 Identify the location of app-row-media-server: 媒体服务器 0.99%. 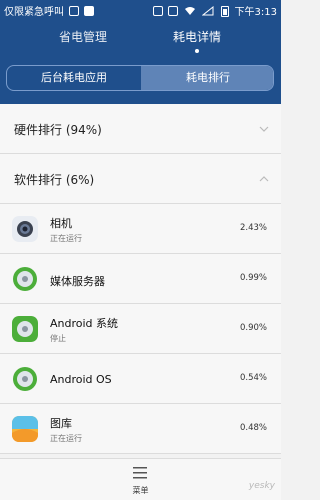
(140, 279).